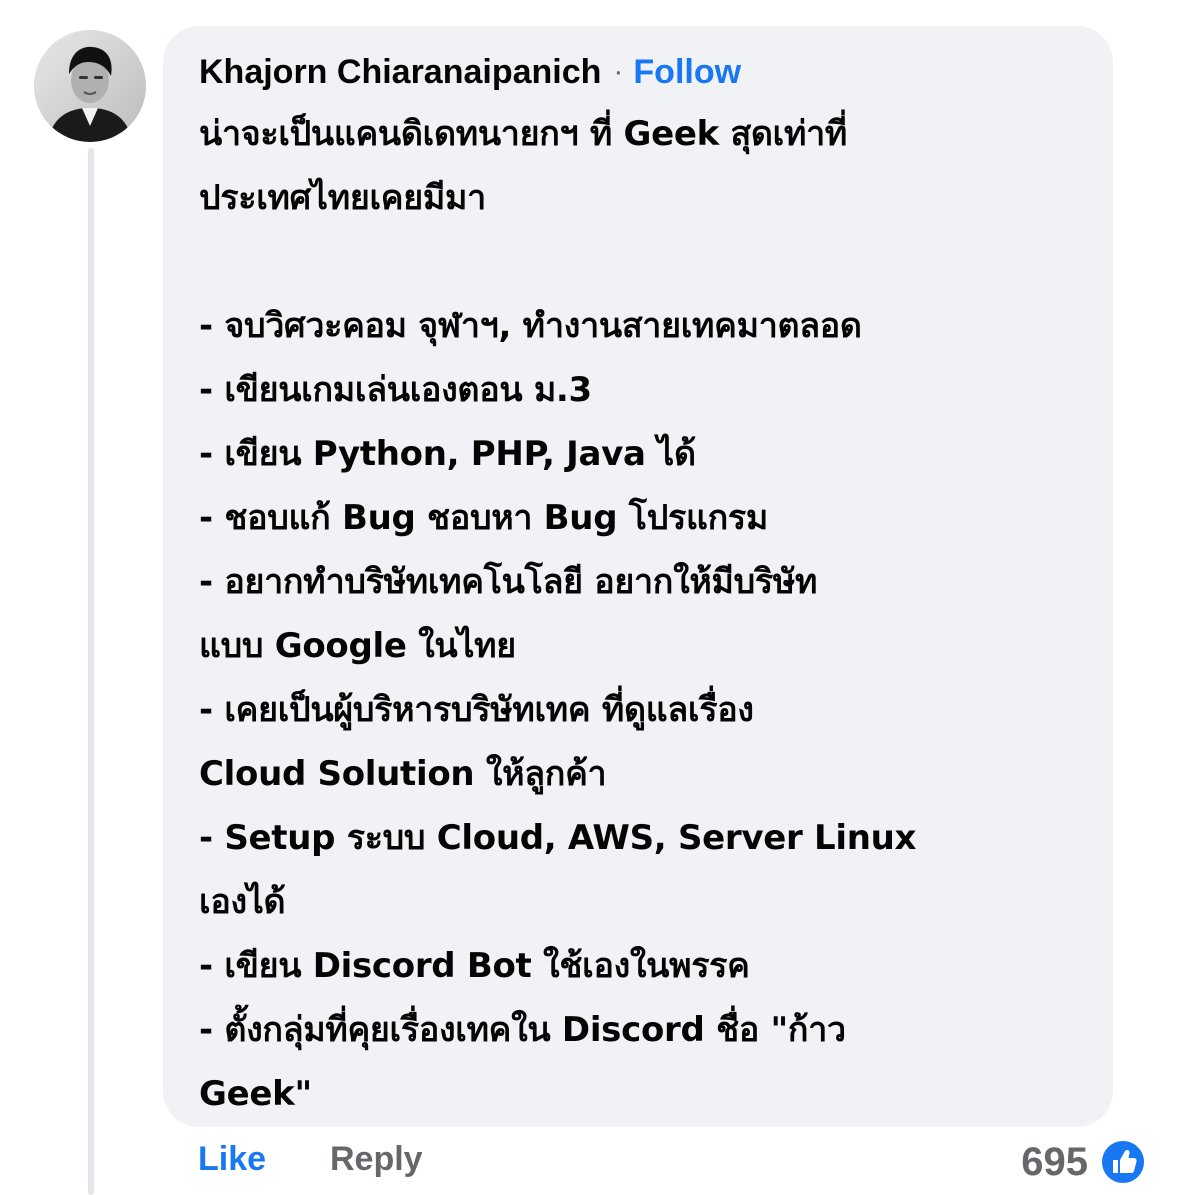  I want to click on reply-button: Reply, so click(376, 1159).